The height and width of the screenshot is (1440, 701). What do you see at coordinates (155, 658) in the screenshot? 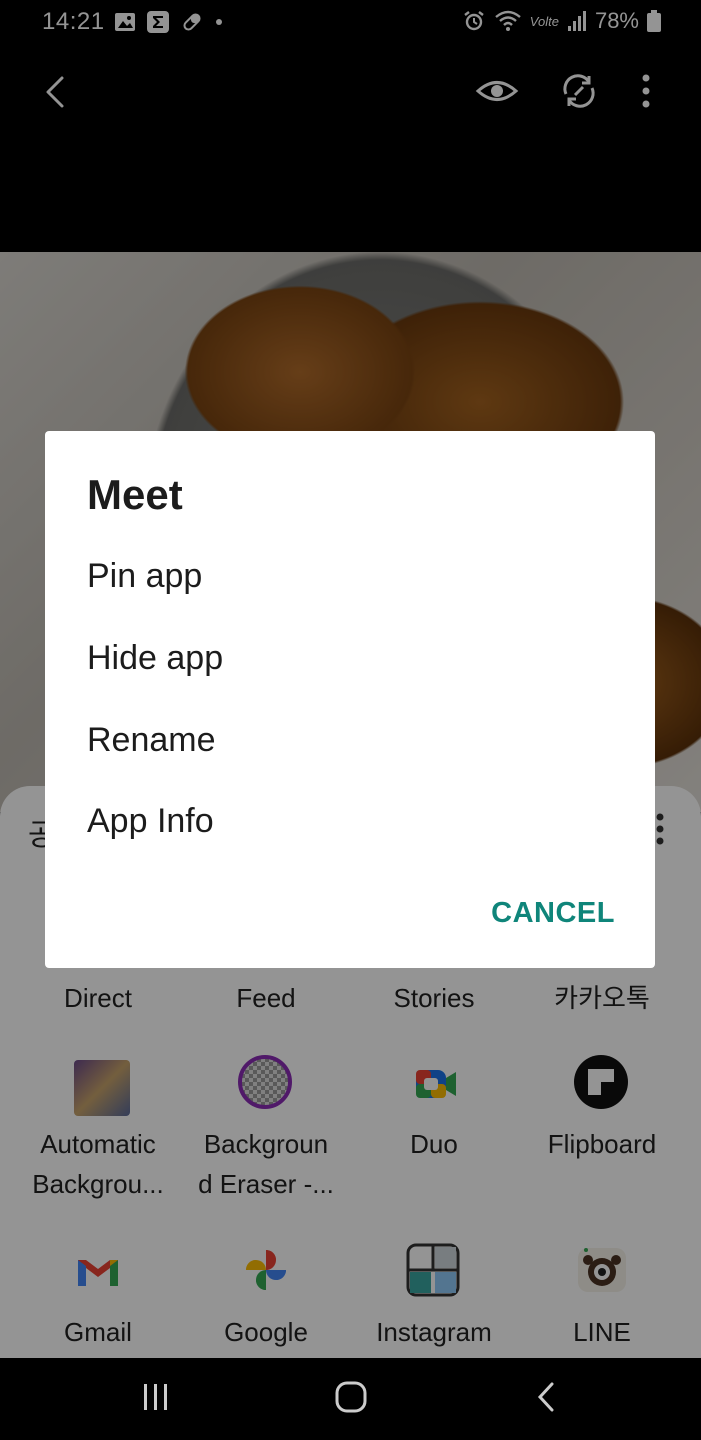
I see `hide-app-option: Hide app` at bounding box center [155, 658].